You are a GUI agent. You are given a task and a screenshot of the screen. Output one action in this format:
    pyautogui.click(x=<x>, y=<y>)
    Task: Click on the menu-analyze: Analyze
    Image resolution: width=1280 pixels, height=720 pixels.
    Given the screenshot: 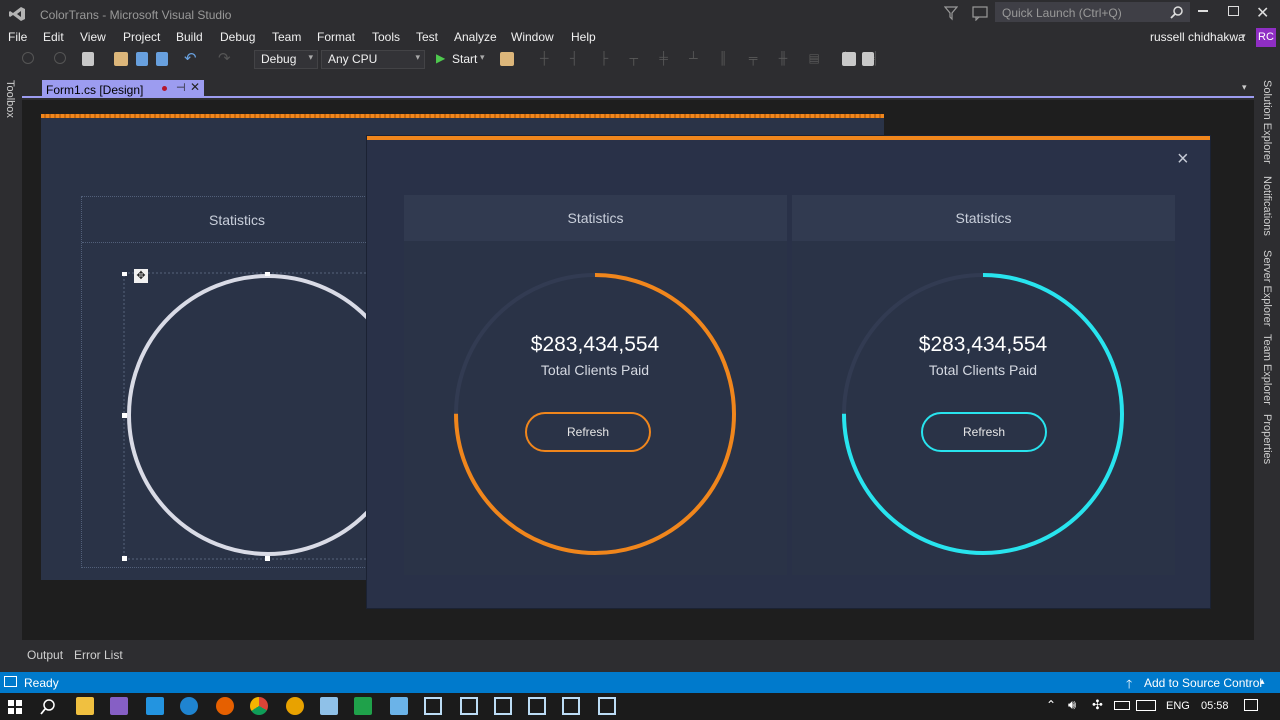 What is the action you would take?
    pyautogui.click(x=475, y=37)
    